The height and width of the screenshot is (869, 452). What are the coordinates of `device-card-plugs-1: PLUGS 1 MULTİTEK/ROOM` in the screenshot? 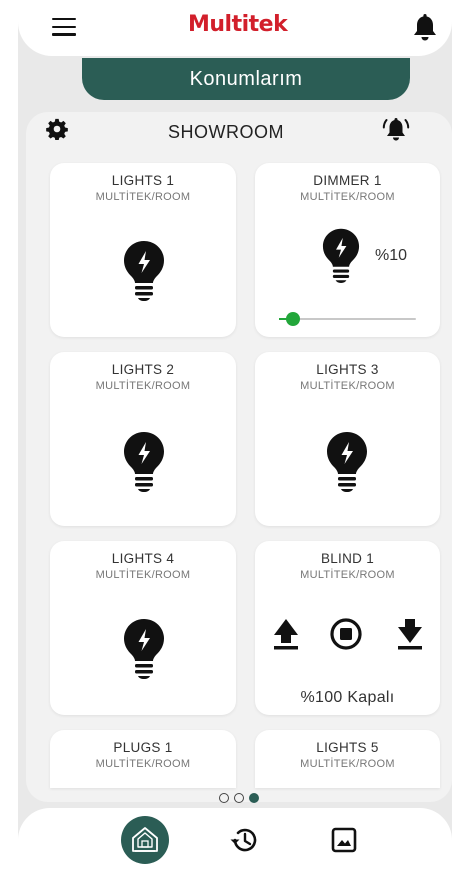 It's located at (143, 759).